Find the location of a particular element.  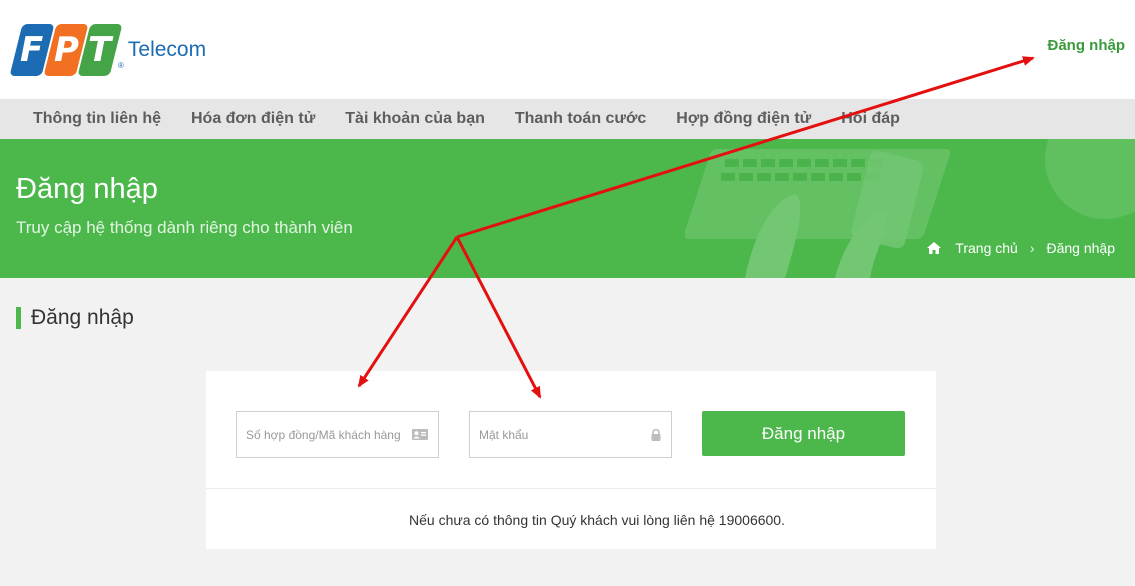

banner-background-image is located at coordinates (910, 208).